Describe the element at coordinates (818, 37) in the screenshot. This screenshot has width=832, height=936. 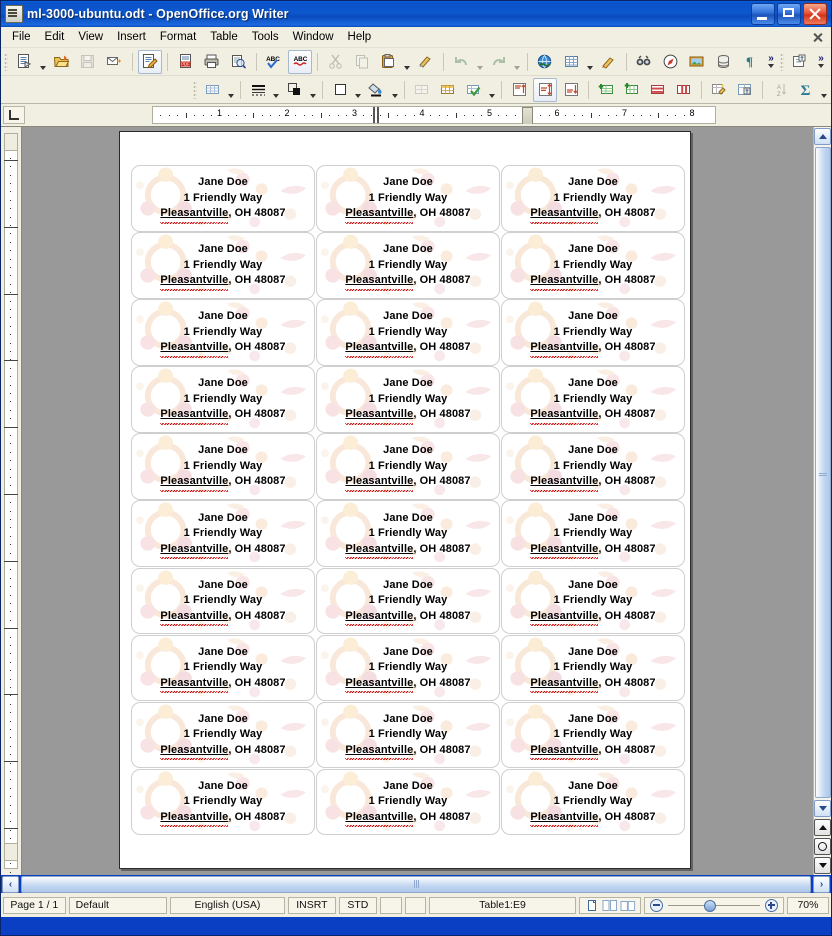
I see `close-document-icon` at that location.